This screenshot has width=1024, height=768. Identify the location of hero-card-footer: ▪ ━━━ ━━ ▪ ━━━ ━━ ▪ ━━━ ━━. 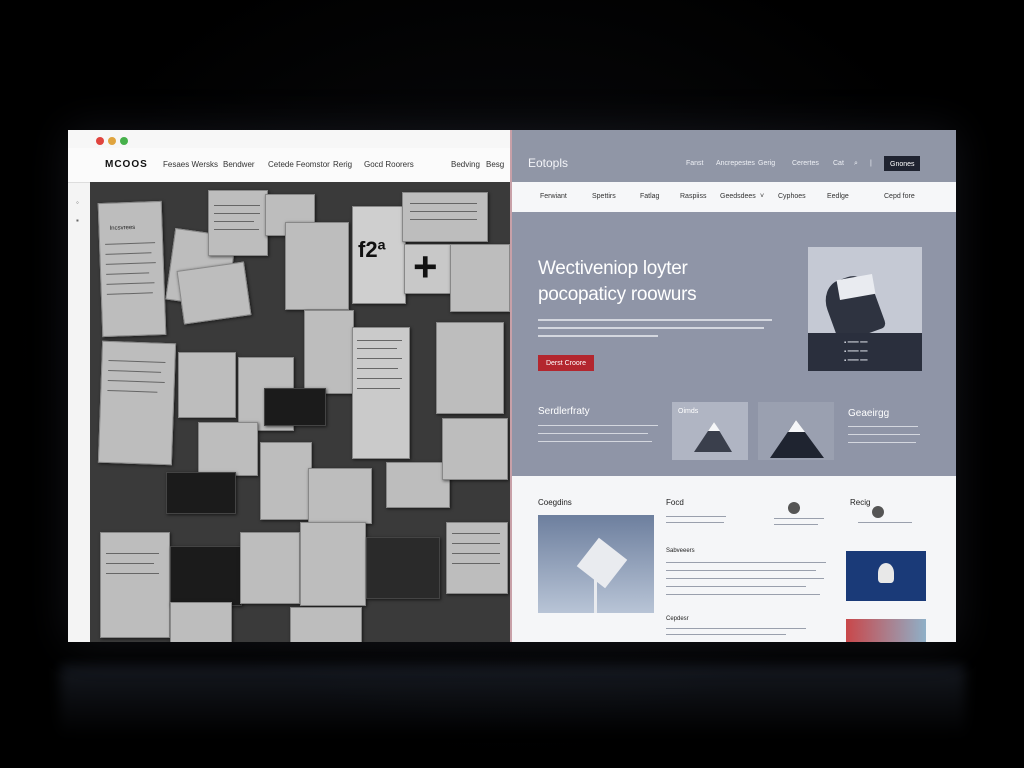
(865, 352).